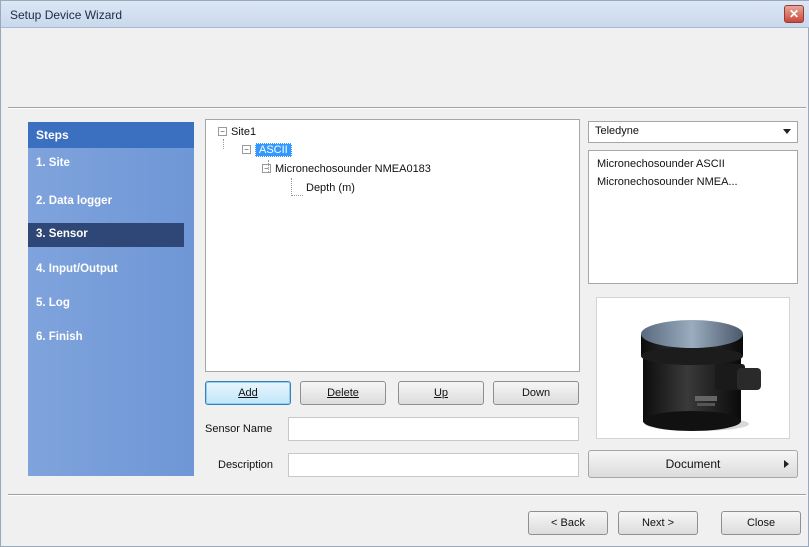 Image resolution: width=809 pixels, height=547 pixels. Describe the element at coordinates (106, 235) in the screenshot. I see `step-sensor: 3. Sensor` at that location.